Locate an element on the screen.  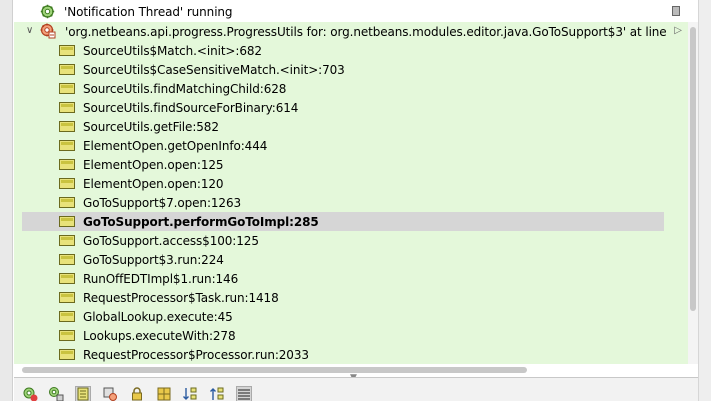
lock-icon is located at coordinates (137, 393).